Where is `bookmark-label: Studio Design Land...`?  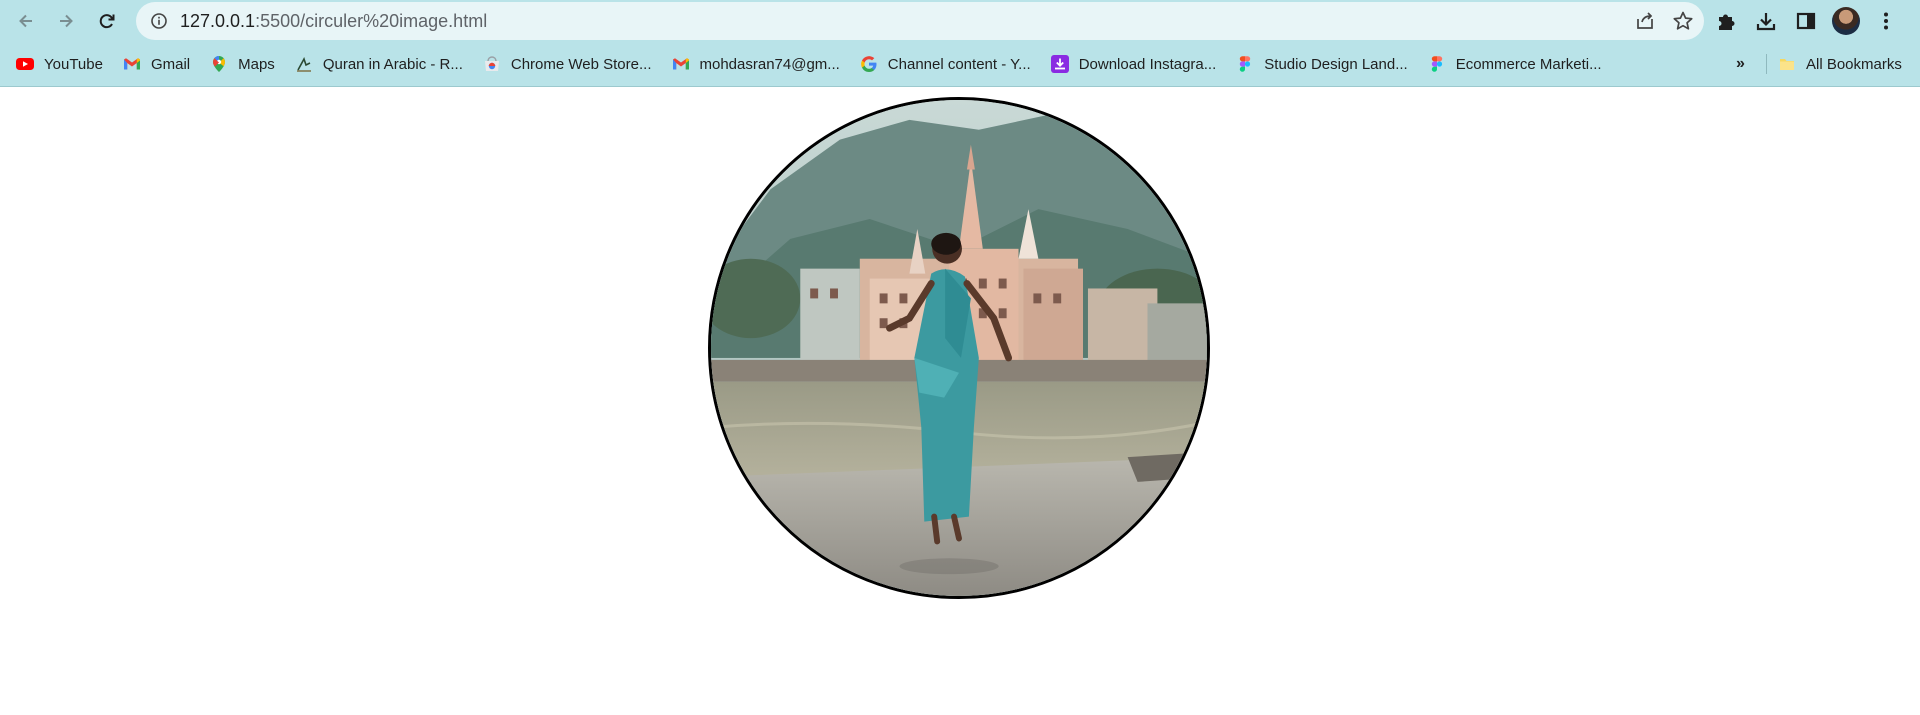
bookmark-label: Studio Design Land... is located at coordinates (1336, 64).